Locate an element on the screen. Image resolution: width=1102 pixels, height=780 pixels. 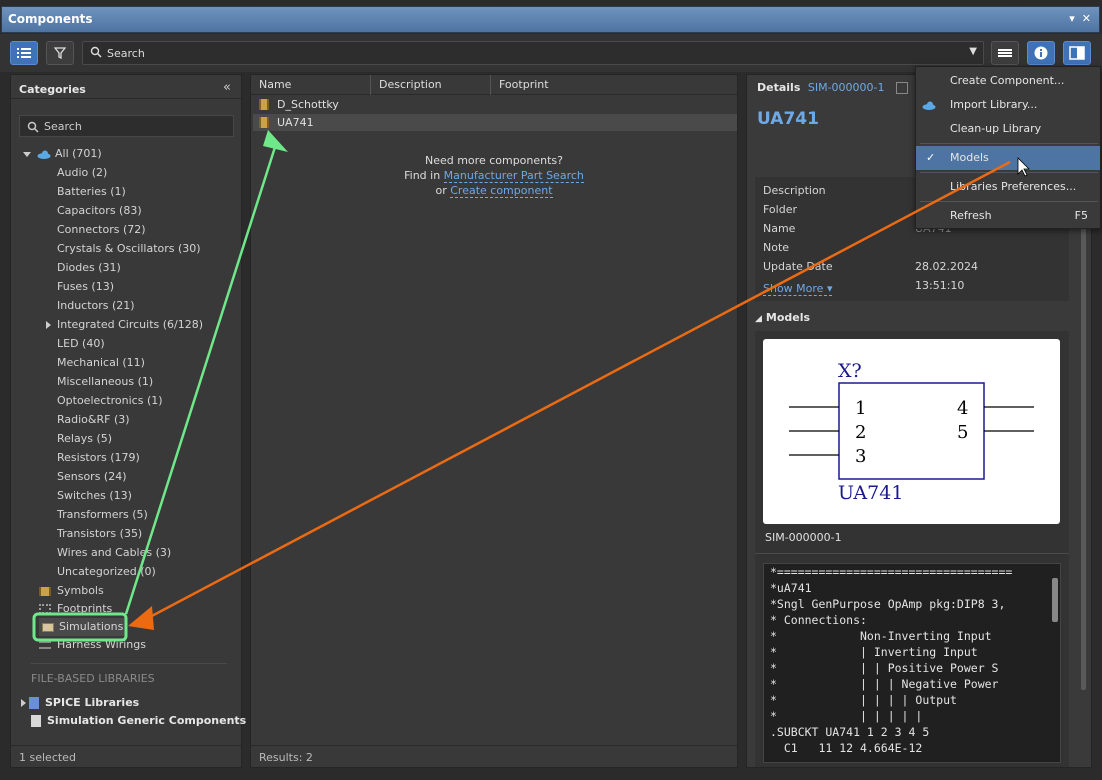
hamburger-icon is located at coordinates (1005, 53).